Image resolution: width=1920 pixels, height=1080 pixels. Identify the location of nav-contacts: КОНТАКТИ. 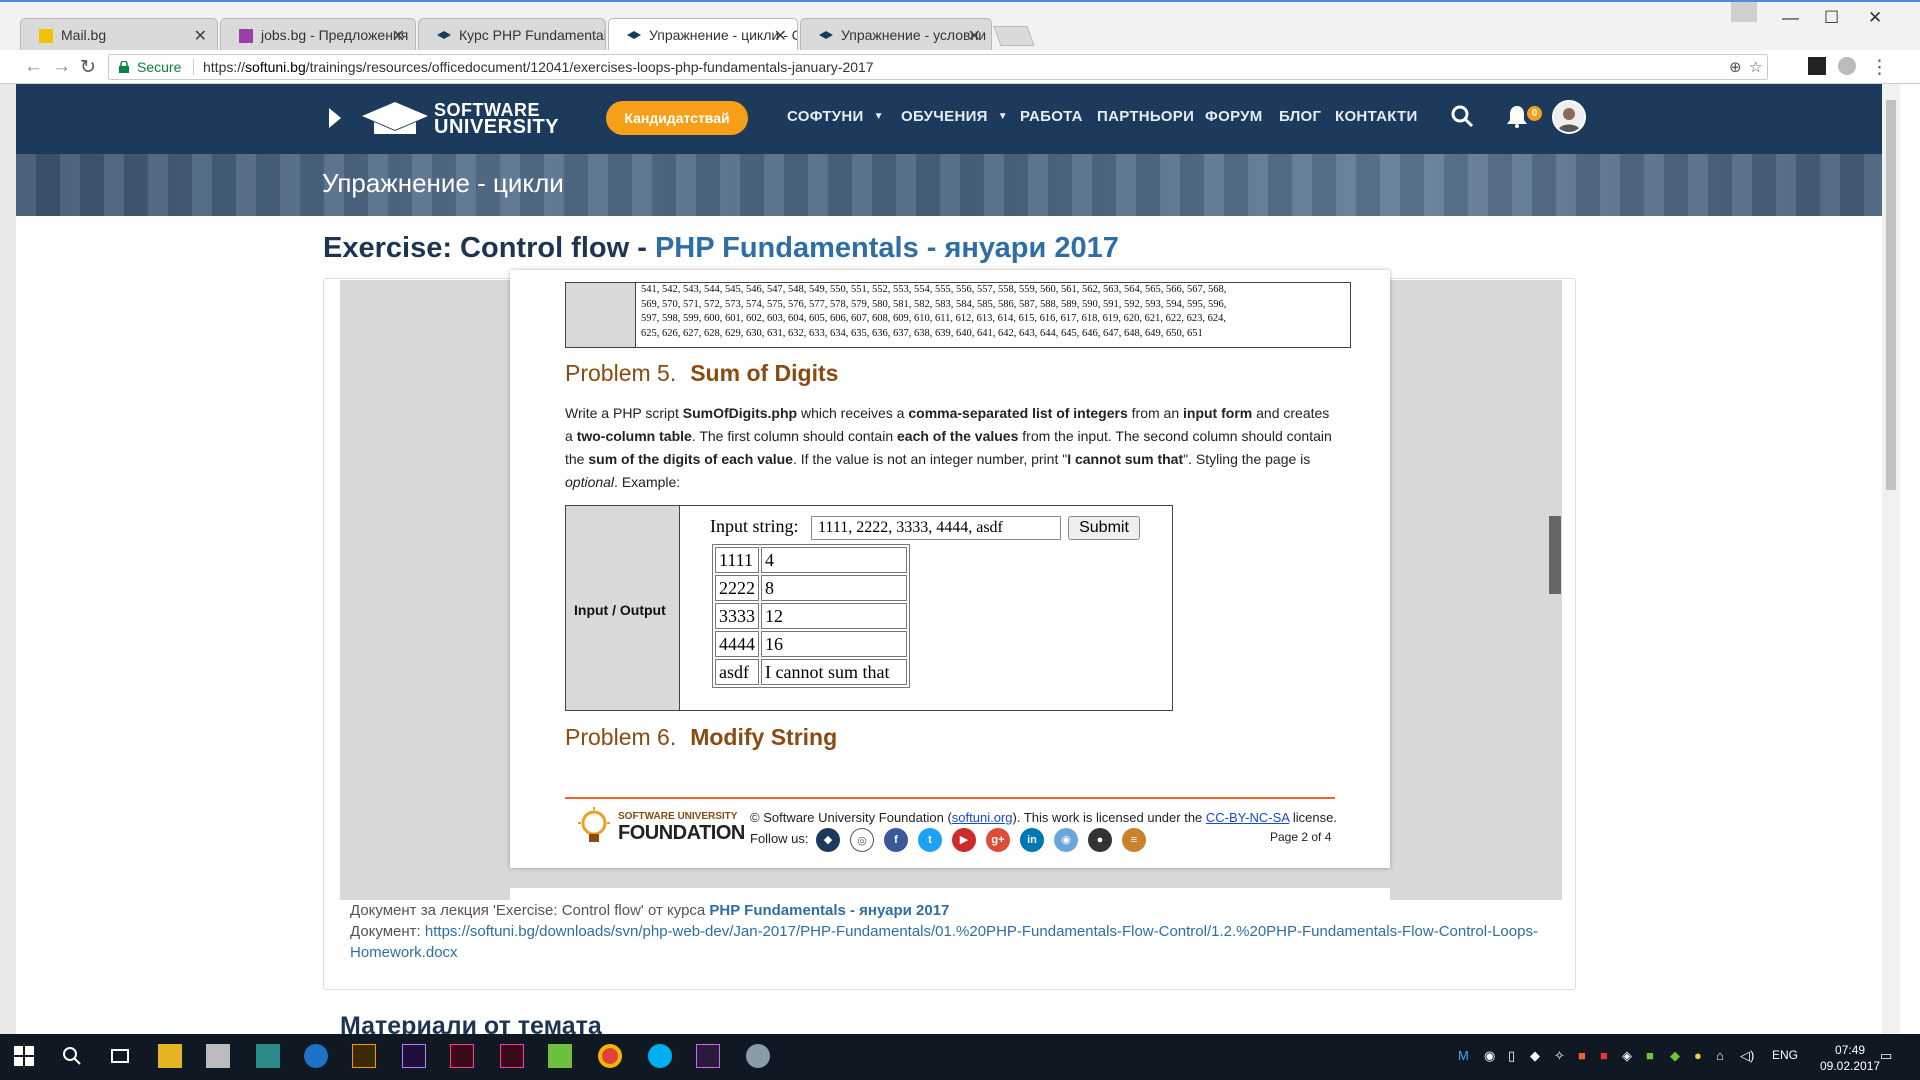
(1376, 116).